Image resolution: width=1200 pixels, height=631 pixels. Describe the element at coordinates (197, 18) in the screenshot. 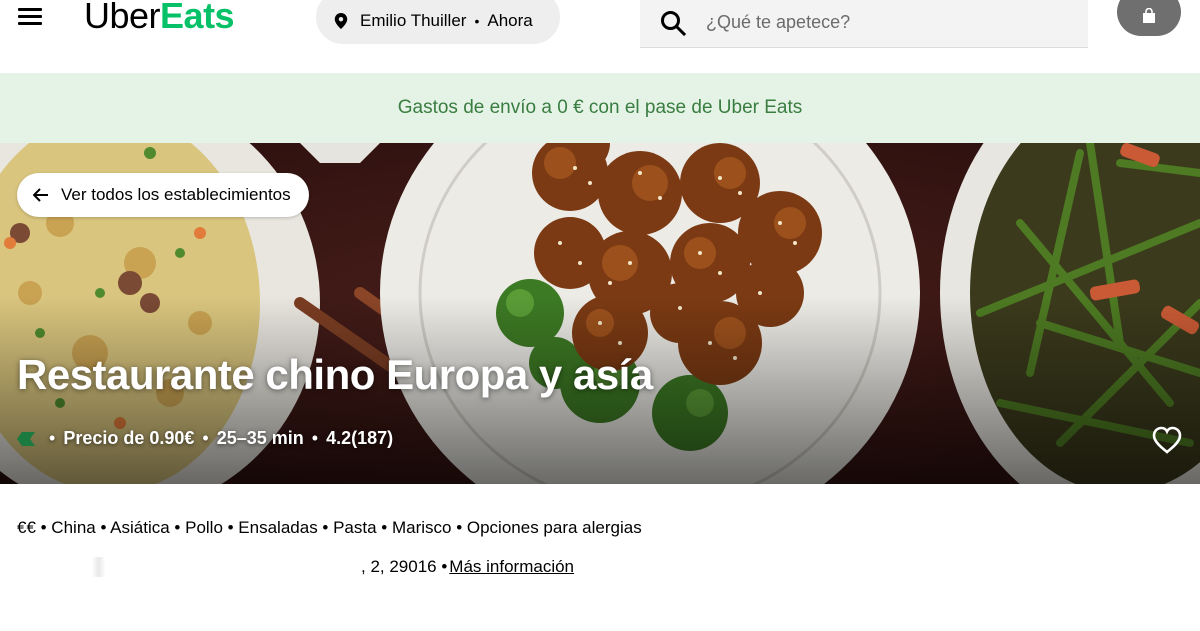

I see `logo-eats-text: Eats` at that location.